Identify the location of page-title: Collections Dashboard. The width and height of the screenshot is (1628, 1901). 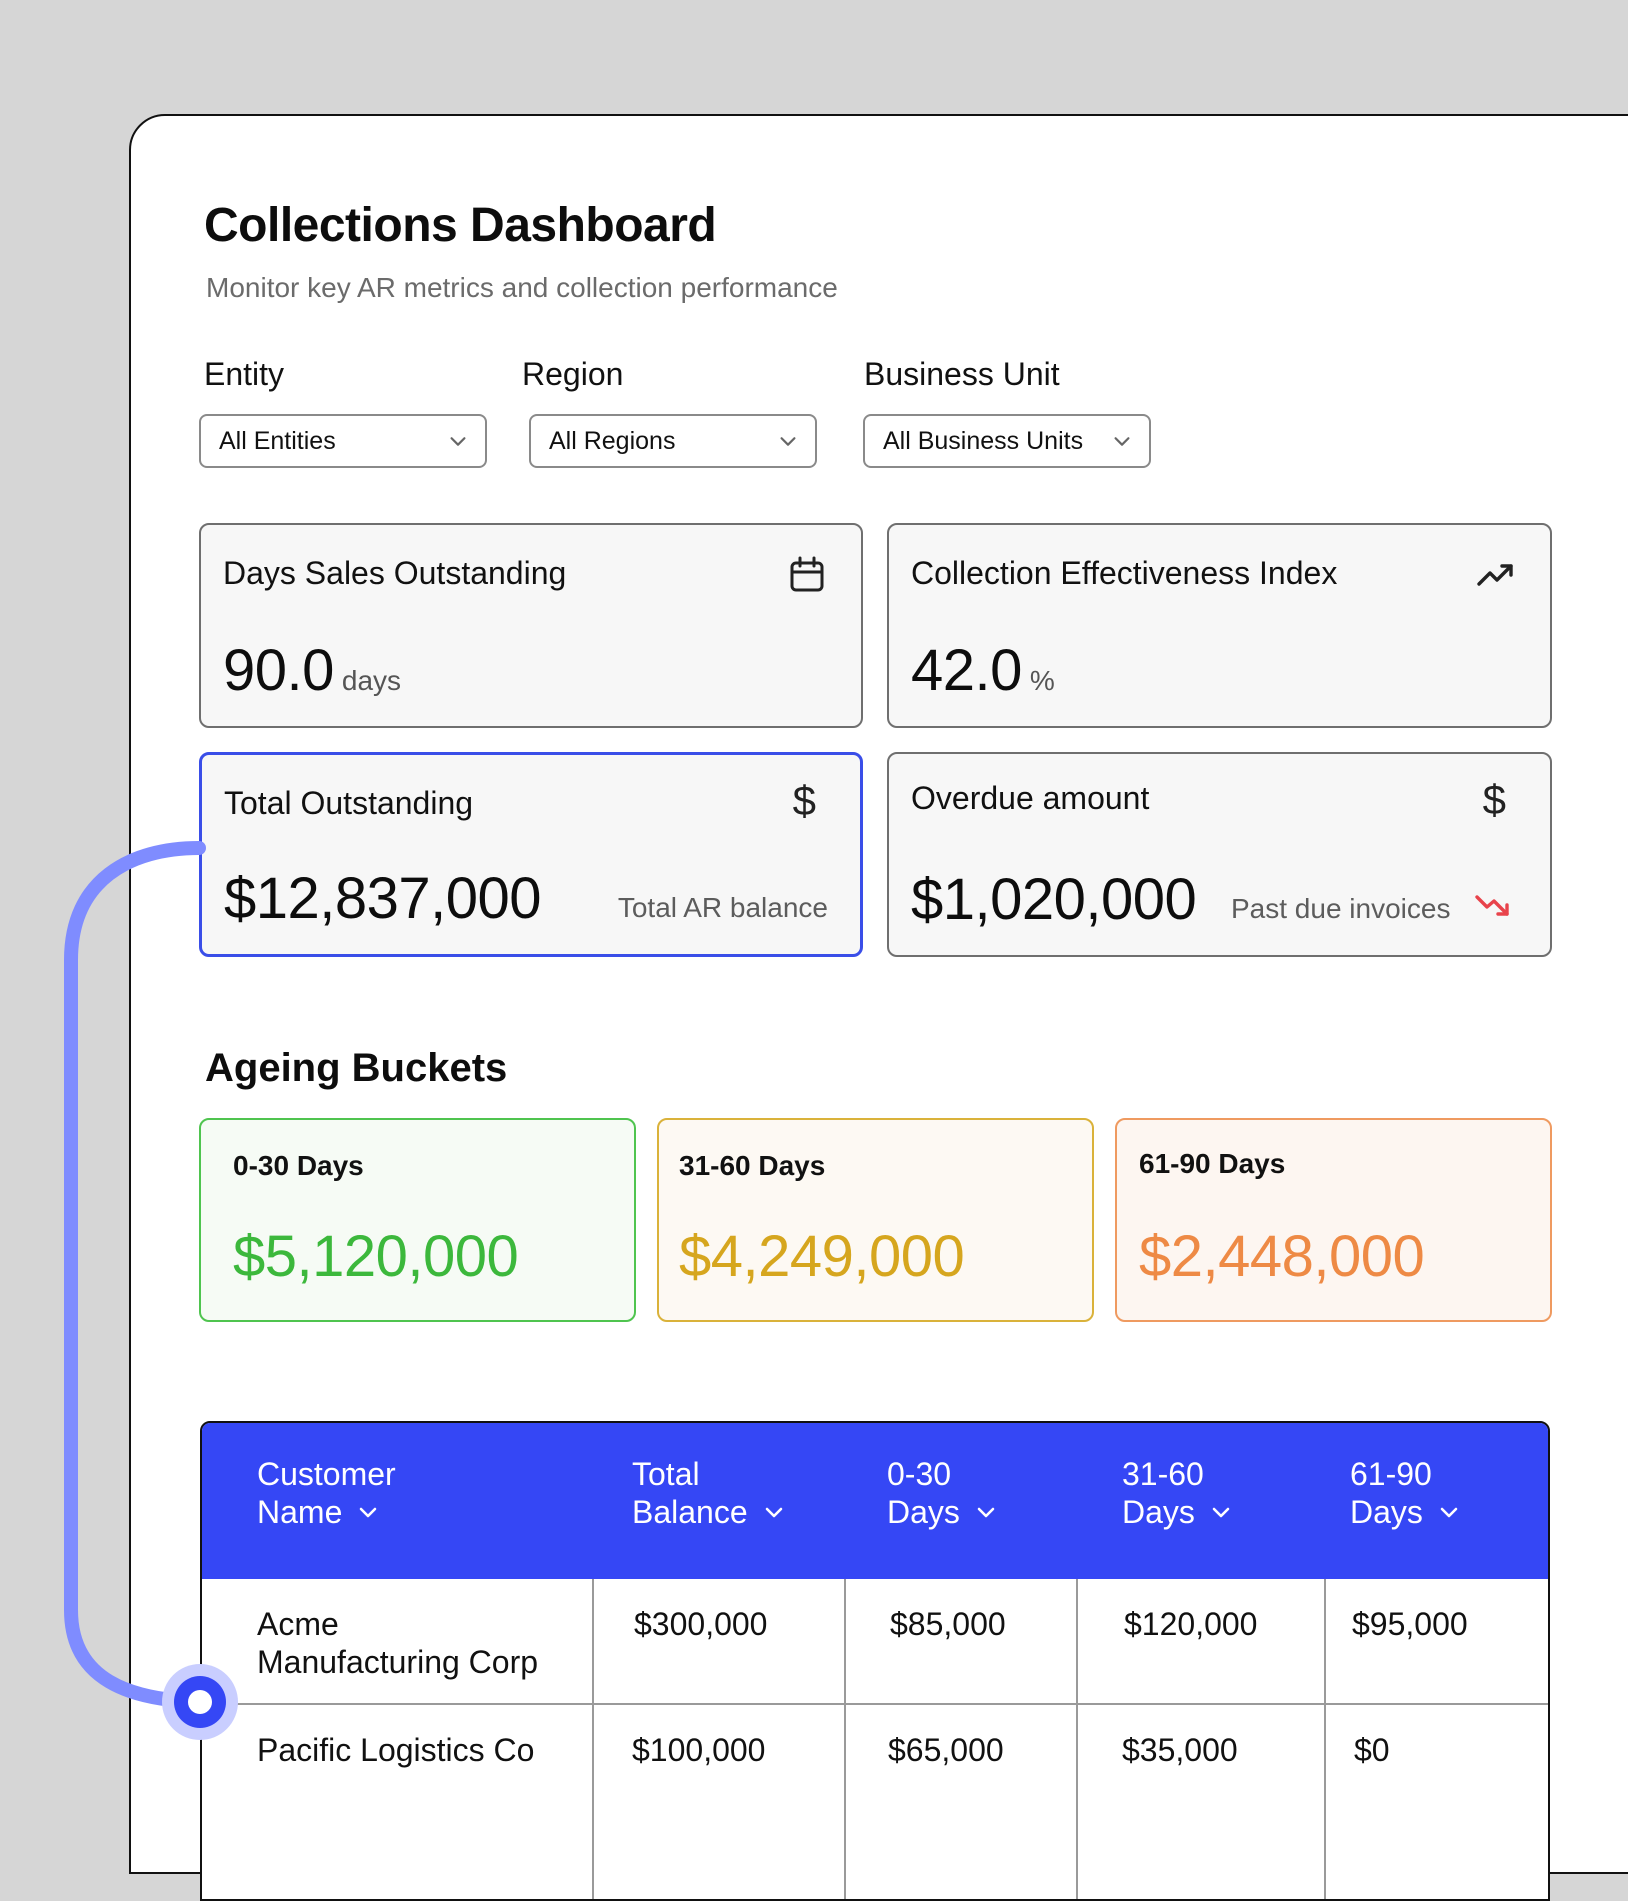
(460, 225).